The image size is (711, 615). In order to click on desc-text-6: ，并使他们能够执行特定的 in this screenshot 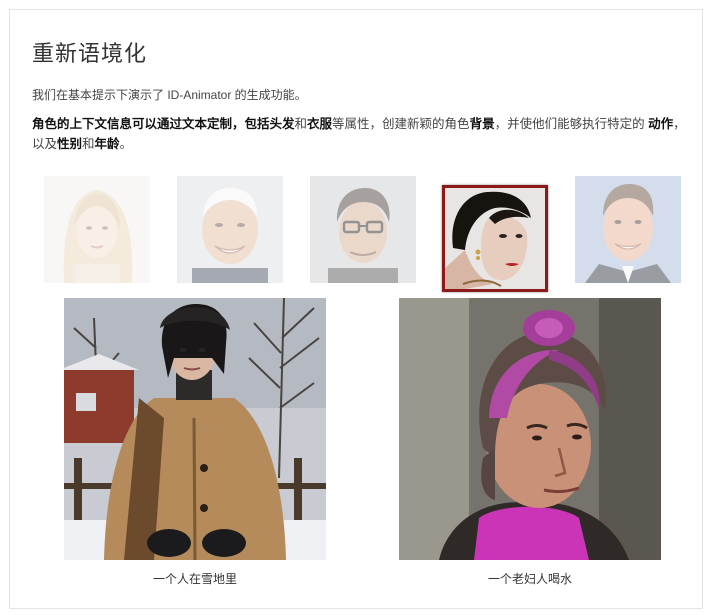, I will do `click(571, 124)`.